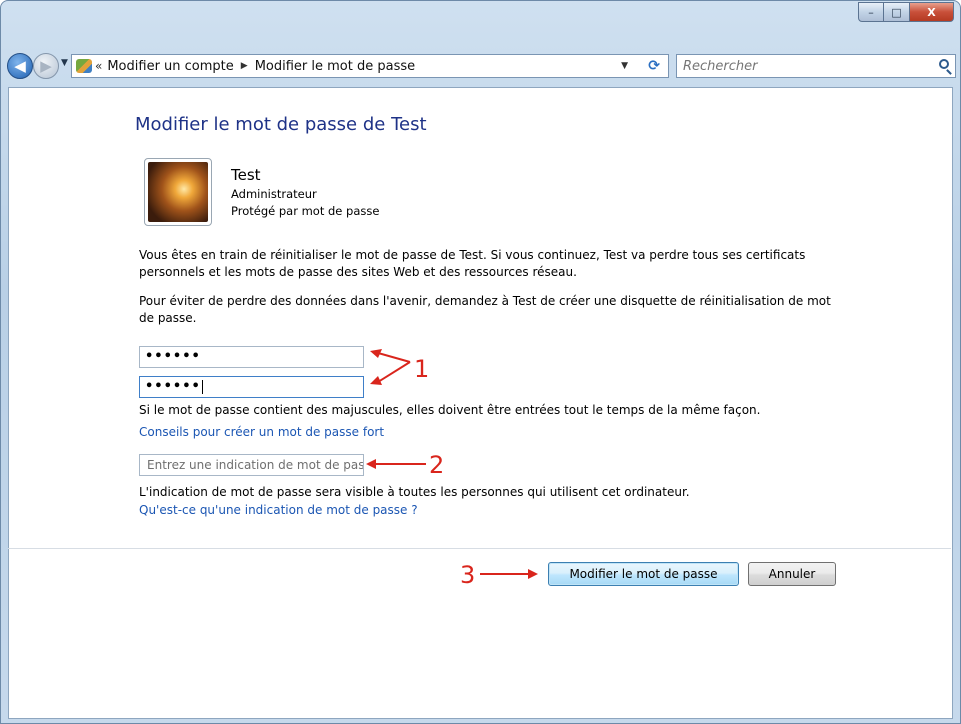 This screenshot has width=961, height=724. What do you see at coordinates (394, 357) in the screenshot?
I see `annotation-arrow-1a` at bounding box center [394, 357].